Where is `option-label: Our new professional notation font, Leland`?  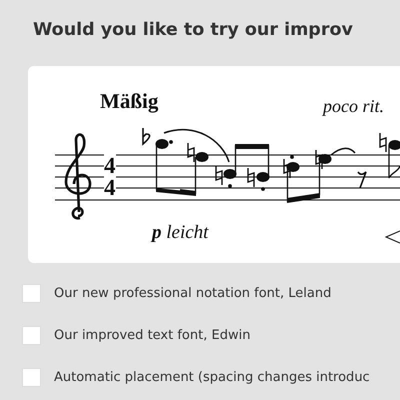 option-label: Our new professional notation font, Leland is located at coordinates (193, 293).